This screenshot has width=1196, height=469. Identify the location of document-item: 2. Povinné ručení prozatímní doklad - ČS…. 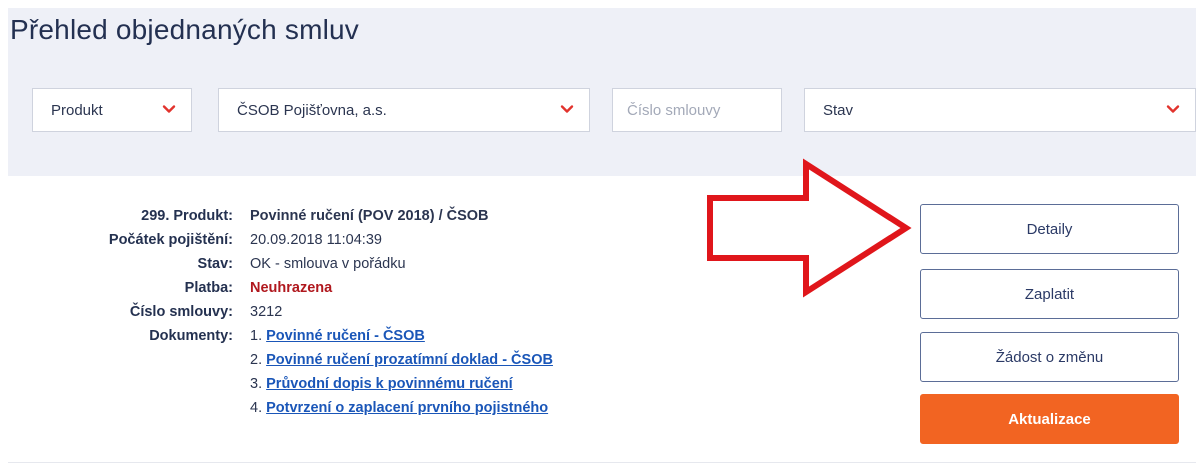
(401, 360).